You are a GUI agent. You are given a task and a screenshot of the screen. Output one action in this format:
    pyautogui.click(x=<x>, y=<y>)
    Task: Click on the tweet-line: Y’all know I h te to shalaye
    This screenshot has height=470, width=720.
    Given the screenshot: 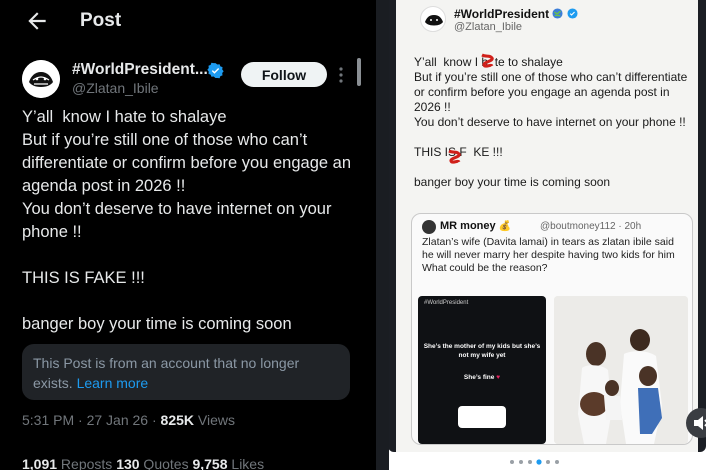 What is the action you would take?
    pyautogui.click(x=488, y=62)
    